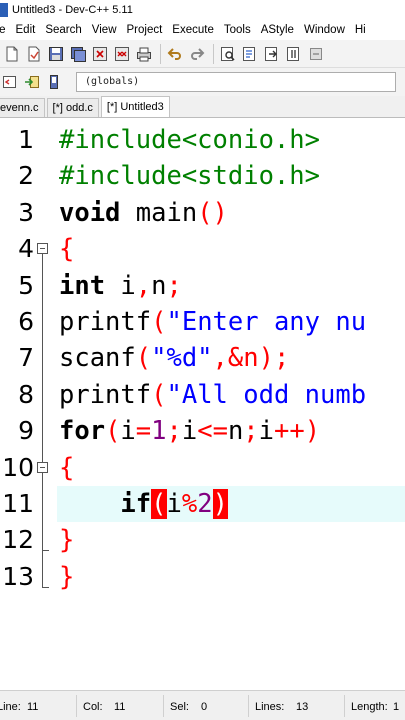 The image size is (405, 720). What do you see at coordinates (72, 107) in the screenshot?
I see `tab-odd: [*] odd.c` at bounding box center [72, 107].